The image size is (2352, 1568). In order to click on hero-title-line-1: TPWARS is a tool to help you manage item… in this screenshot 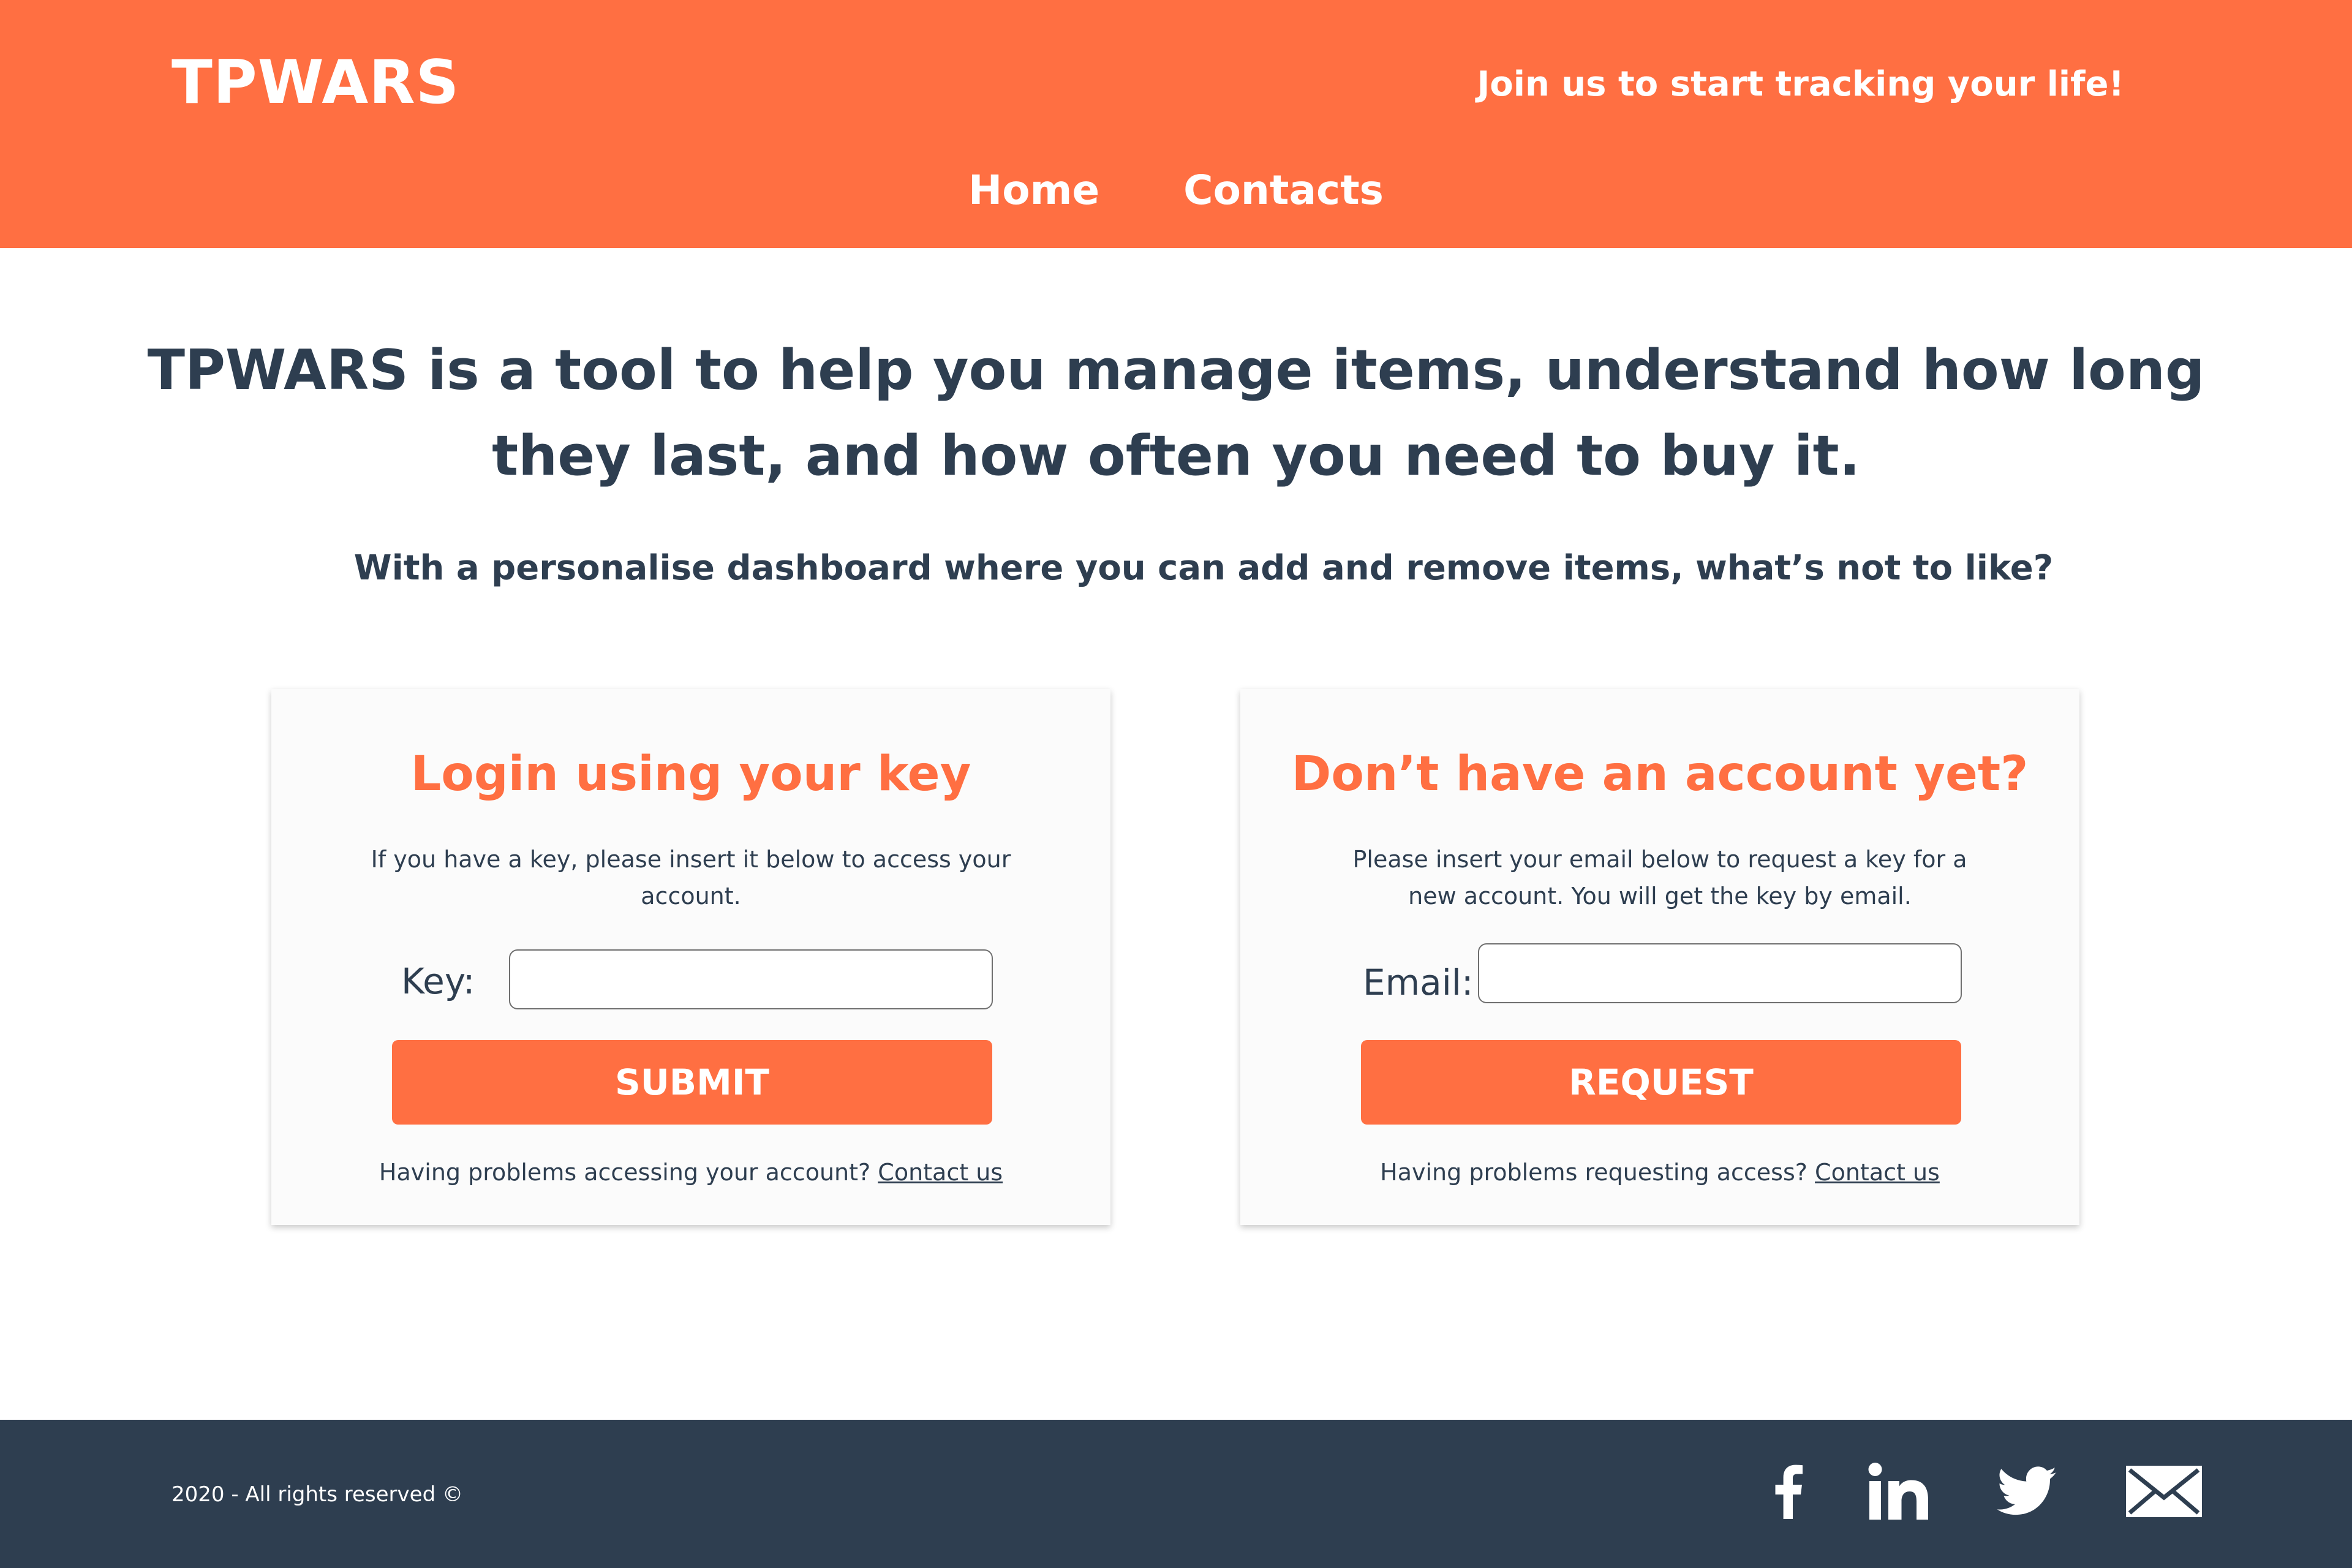, I will do `click(1176, 370)`.